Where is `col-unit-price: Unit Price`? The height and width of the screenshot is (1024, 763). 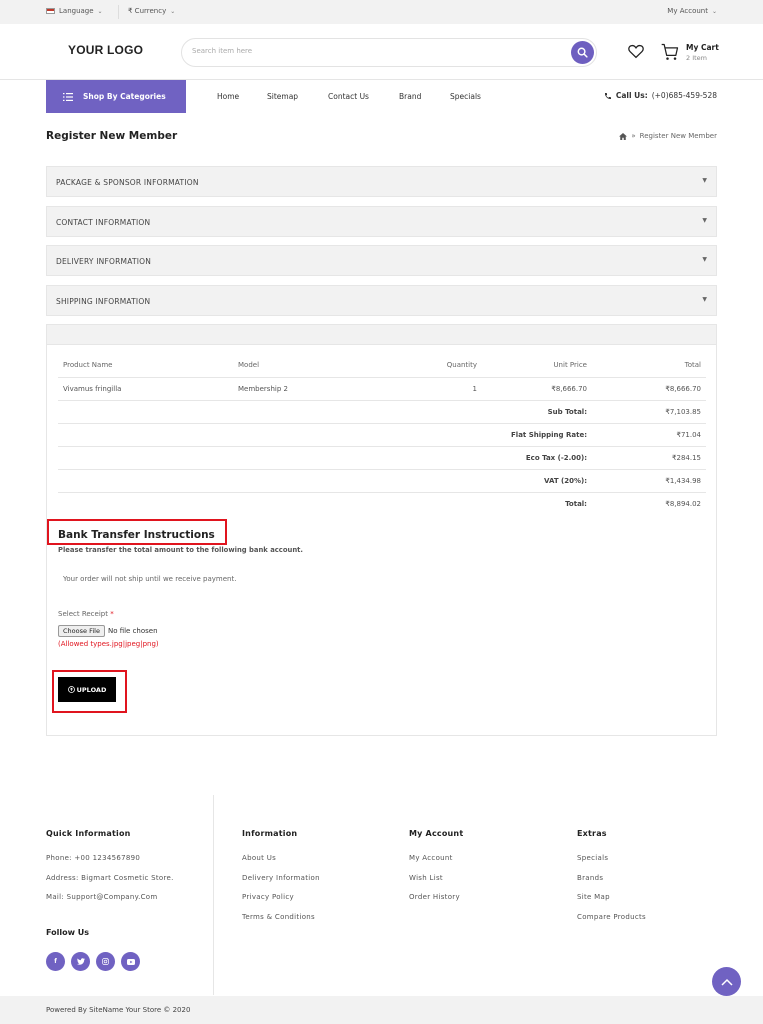
col-unit-price: Unit Price is located at coordinates (537, 366).